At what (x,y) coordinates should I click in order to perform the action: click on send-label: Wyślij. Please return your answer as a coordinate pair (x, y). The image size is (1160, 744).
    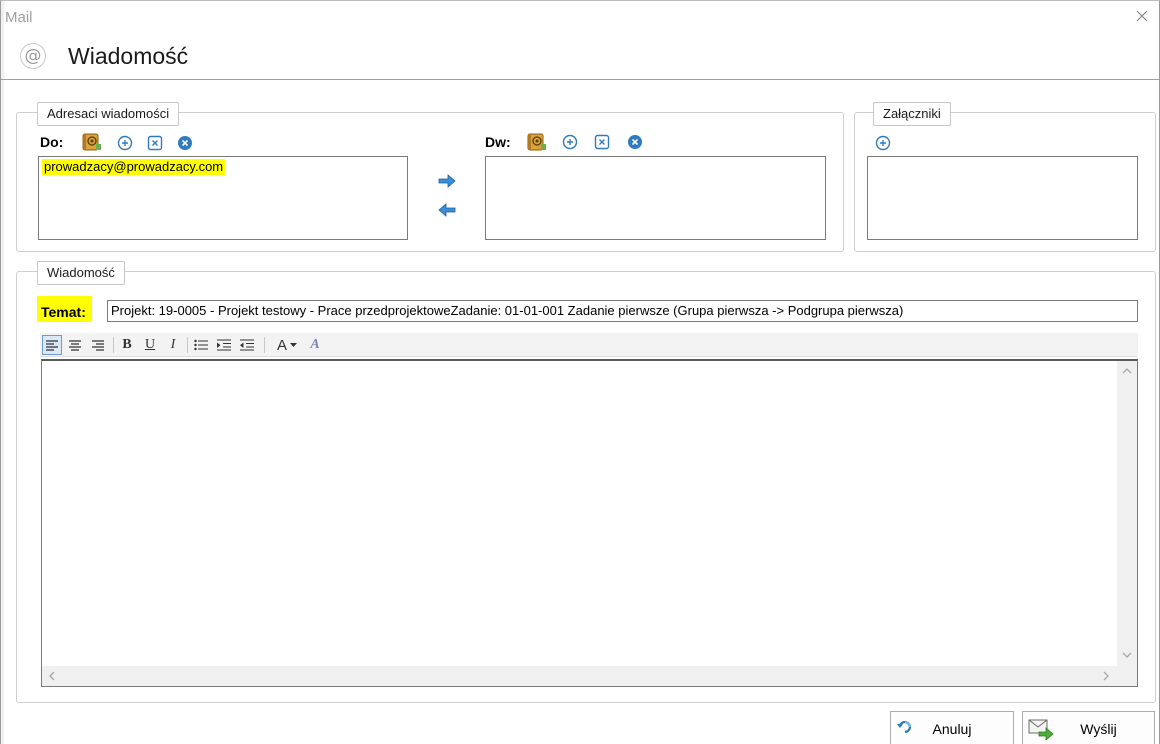
    Looking at the image, I should click on (1098, 729).